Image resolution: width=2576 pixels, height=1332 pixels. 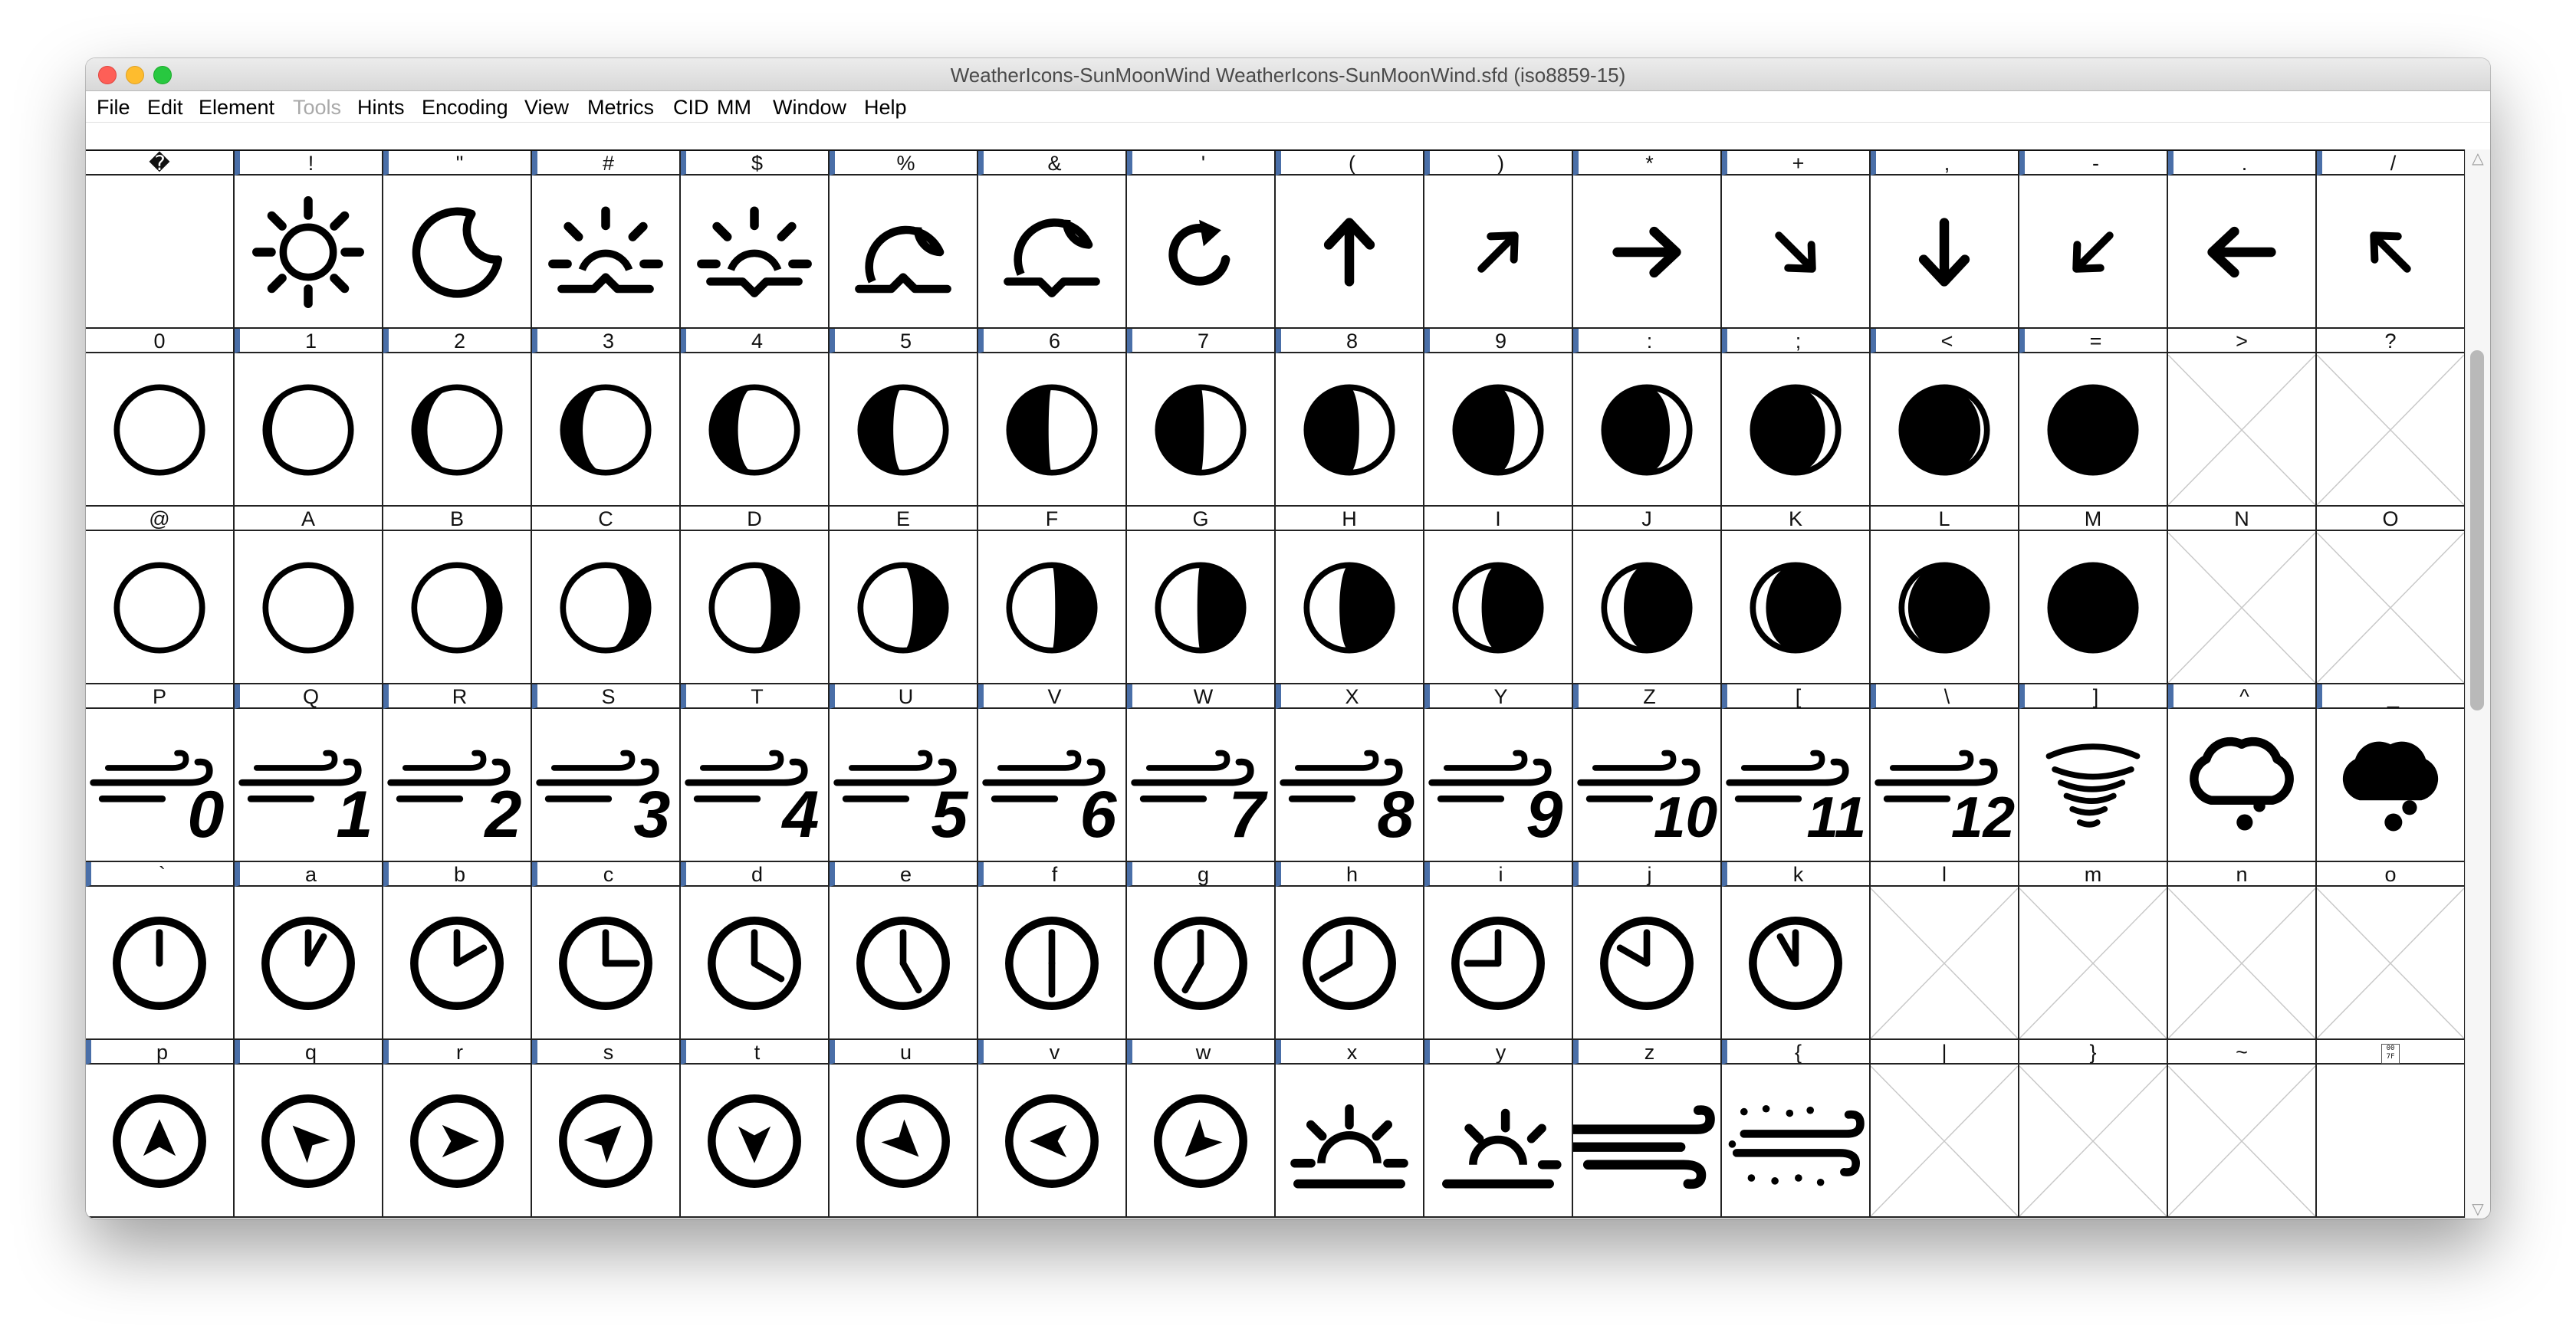 What do you see at coordinates (1052, 773) in the screenshot?
I see `glyph-cell: V 6` at bounding box center [1052, 773].